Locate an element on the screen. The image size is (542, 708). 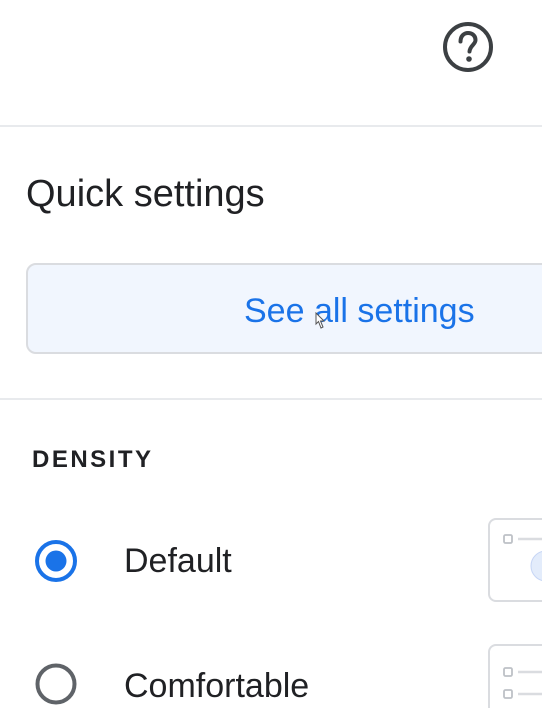
see-all-settings-label: See all settings is located at coordinates (359, 311).